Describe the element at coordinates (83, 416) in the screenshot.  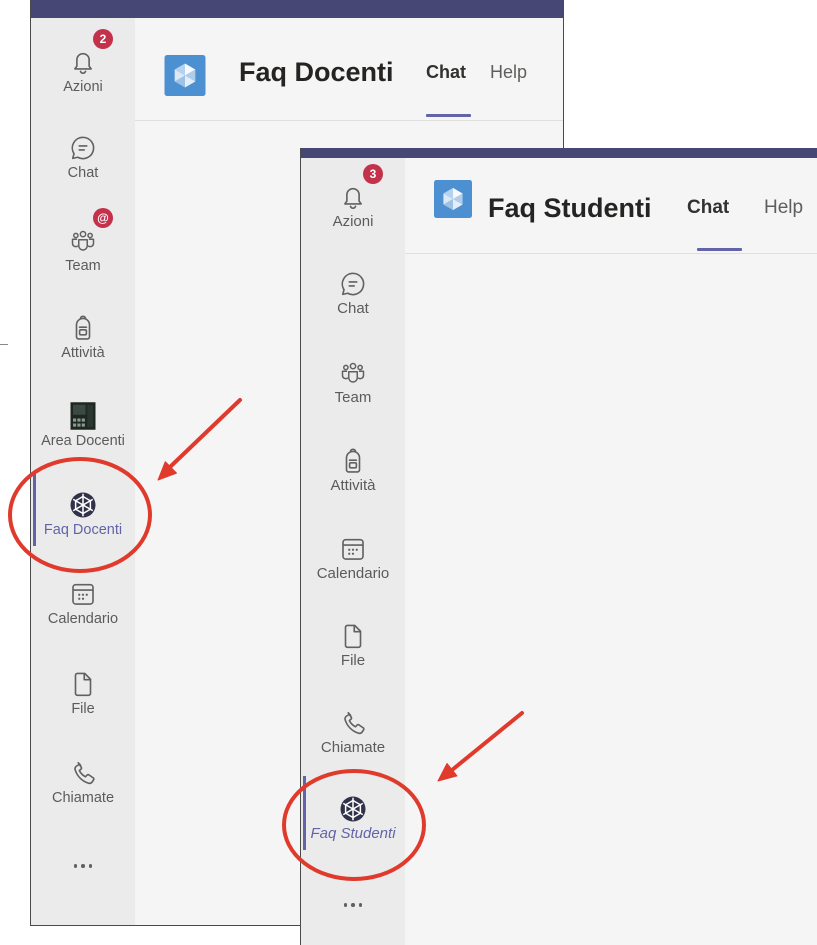
I see `area-docenti-app-icon` at that location.